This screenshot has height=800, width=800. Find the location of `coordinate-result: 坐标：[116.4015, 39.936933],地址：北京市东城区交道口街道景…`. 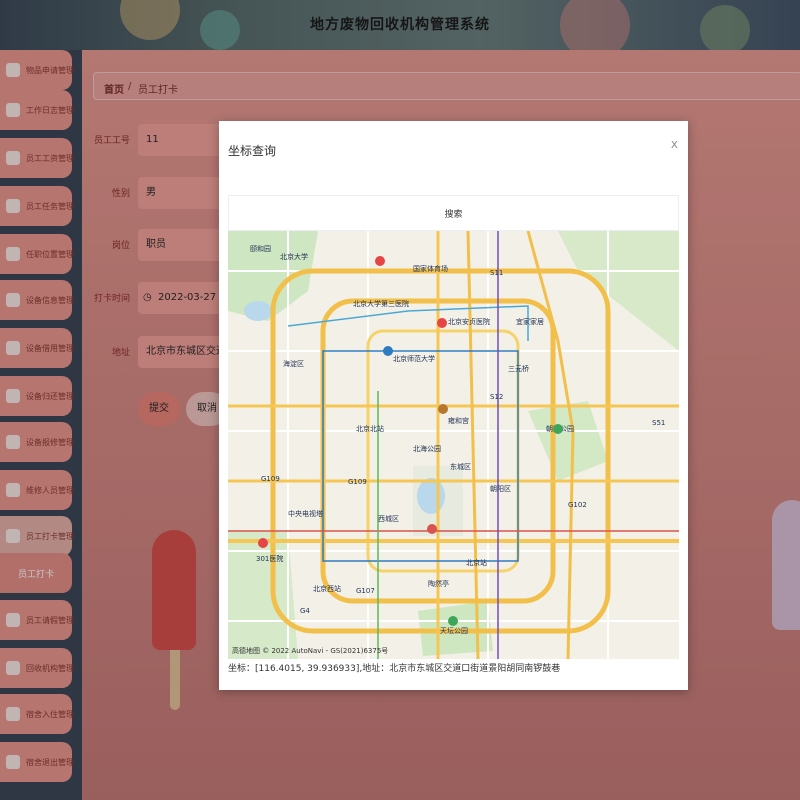

coordinate-result: 坐标：[116.4015, 39.936933],地址：北京市东城区交道口街道景… is located at coordinates (394, 669).